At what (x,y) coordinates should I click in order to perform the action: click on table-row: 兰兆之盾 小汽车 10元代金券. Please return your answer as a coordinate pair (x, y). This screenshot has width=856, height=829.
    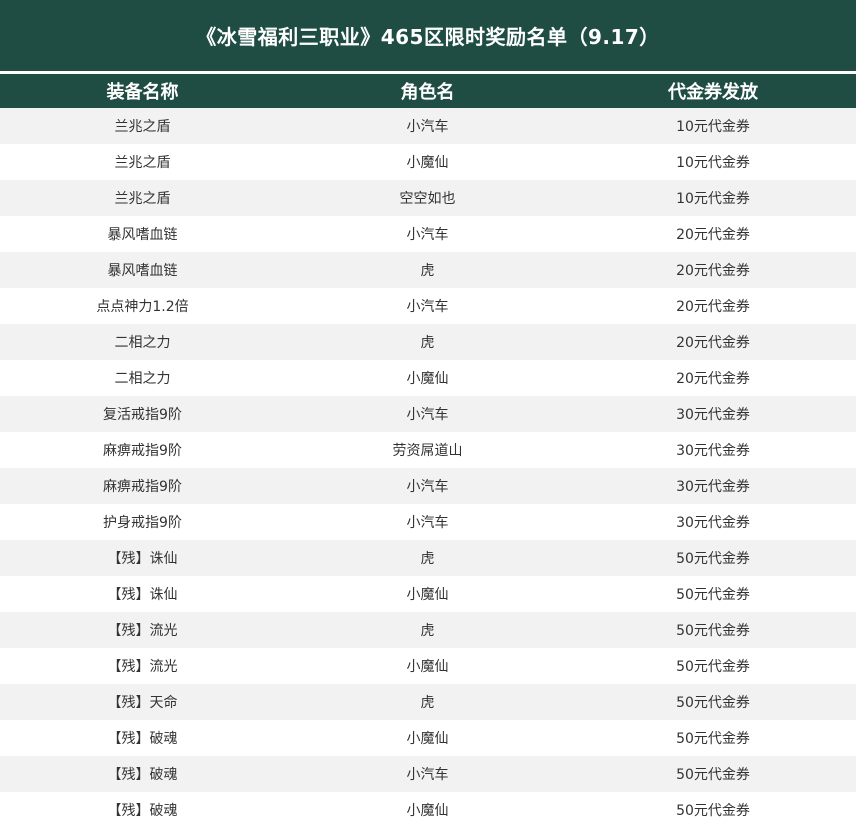
    Looking at the image, I should click on (428, 126).